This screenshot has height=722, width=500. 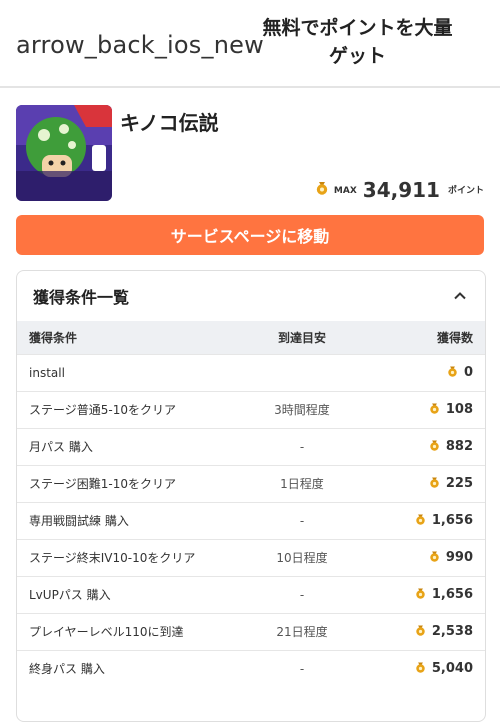 I want to click on app-icon, so click(x=64, y=153).